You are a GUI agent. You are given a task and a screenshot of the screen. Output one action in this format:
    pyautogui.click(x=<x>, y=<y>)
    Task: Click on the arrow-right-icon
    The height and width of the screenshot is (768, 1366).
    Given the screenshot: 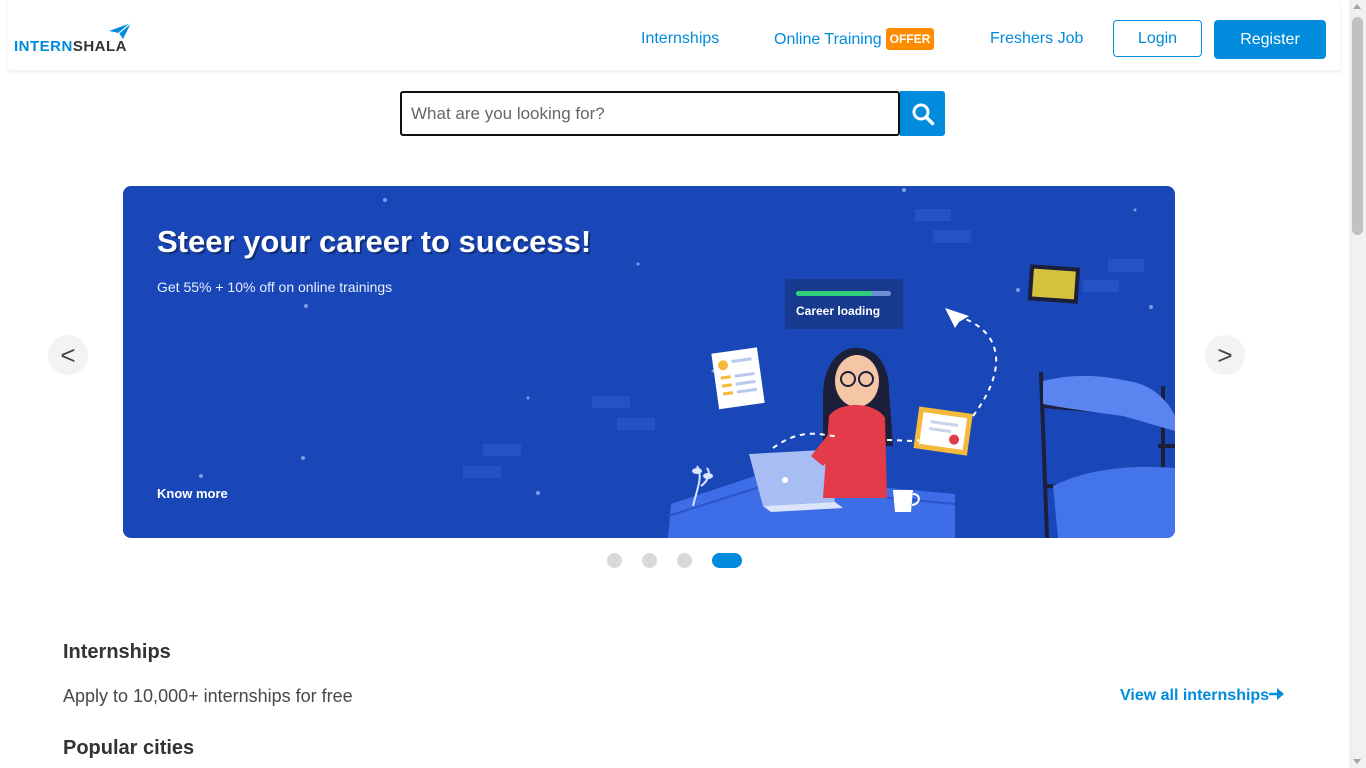 What is the action you would take?
    pyautogui.click(x=1277, y=694)
    